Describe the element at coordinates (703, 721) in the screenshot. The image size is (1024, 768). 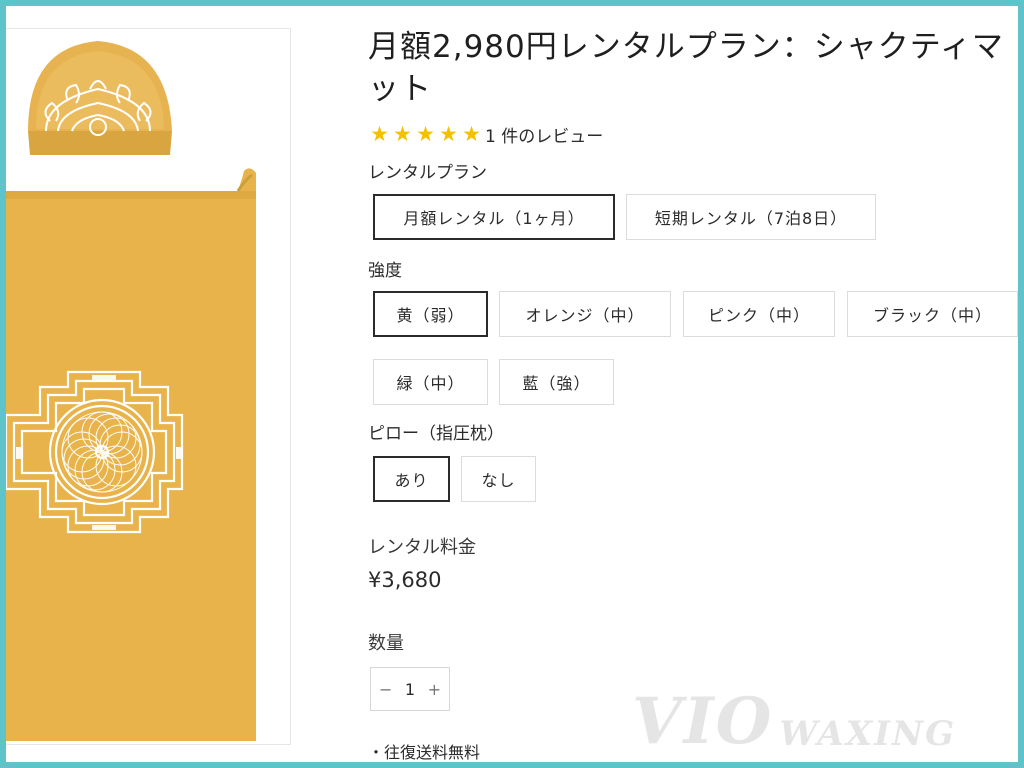
I see `watermark-text-vio: VIO` at that location.